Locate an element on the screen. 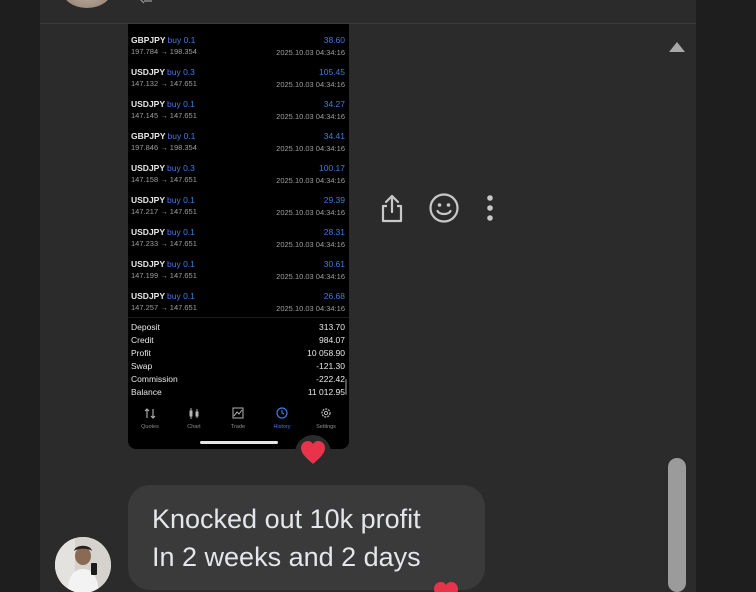  trade-prices: 147.217 → 147.651 is located at coordinates (164, 211).